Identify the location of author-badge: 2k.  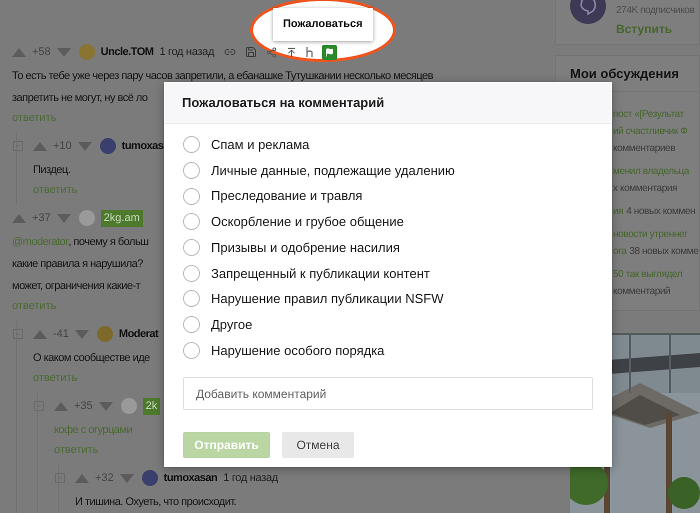
(151, 406).